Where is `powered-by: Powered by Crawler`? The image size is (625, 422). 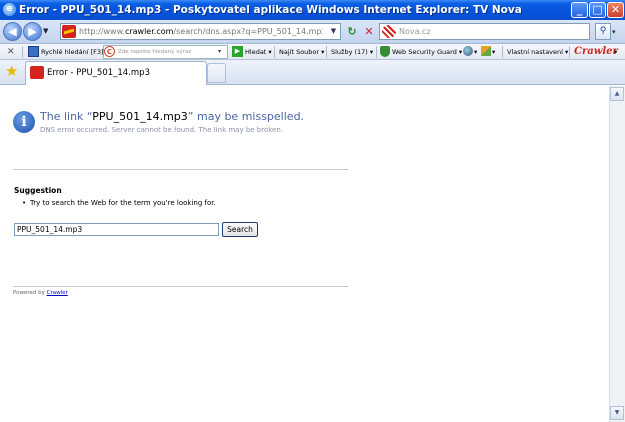 powered-by: Powered by Crawler is located at coordinates (40, 293).